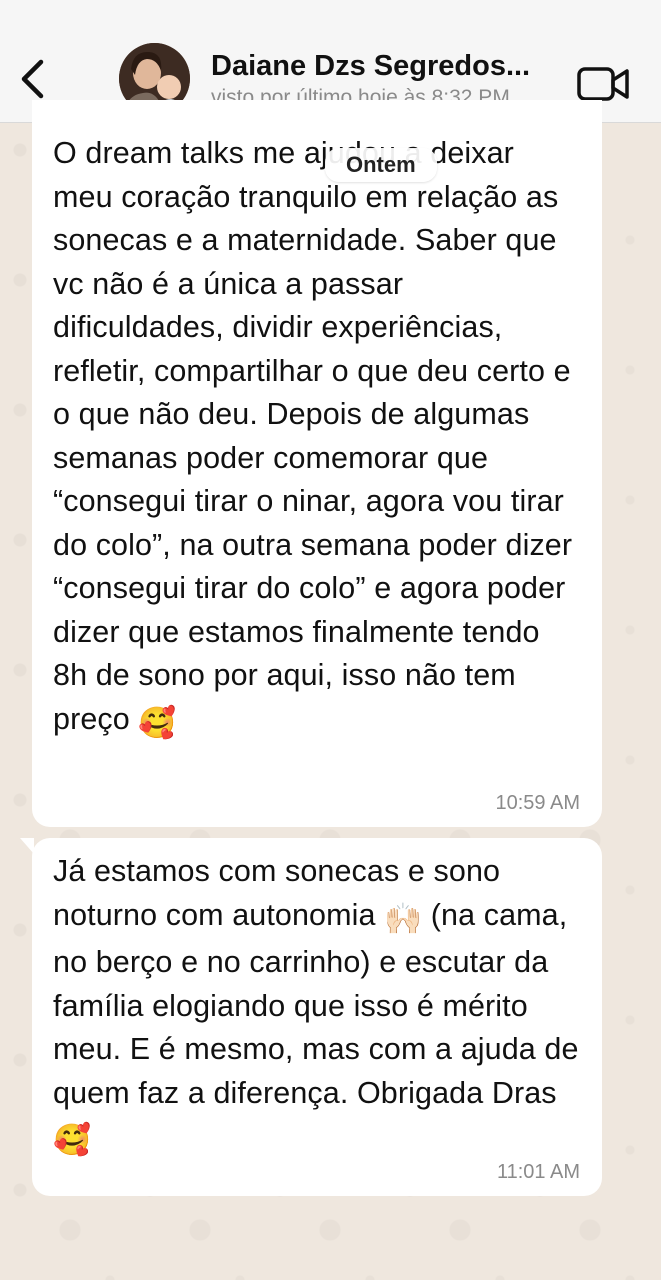  Describe the element at coordinates (537, 803) in the screenshot. I see `message-timestamp: 10:59 AM` at that location.